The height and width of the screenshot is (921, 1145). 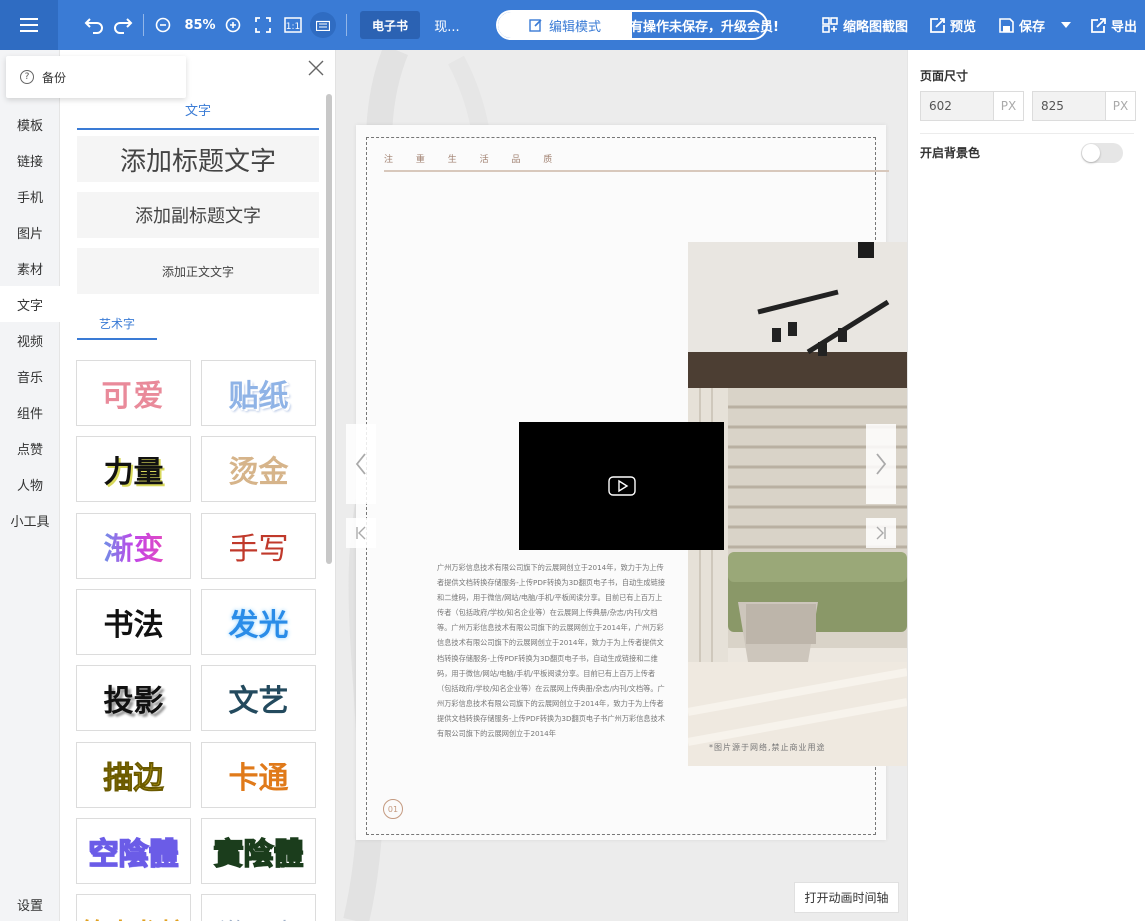 I want to click on undo-icon, so click(x=93, y=26).